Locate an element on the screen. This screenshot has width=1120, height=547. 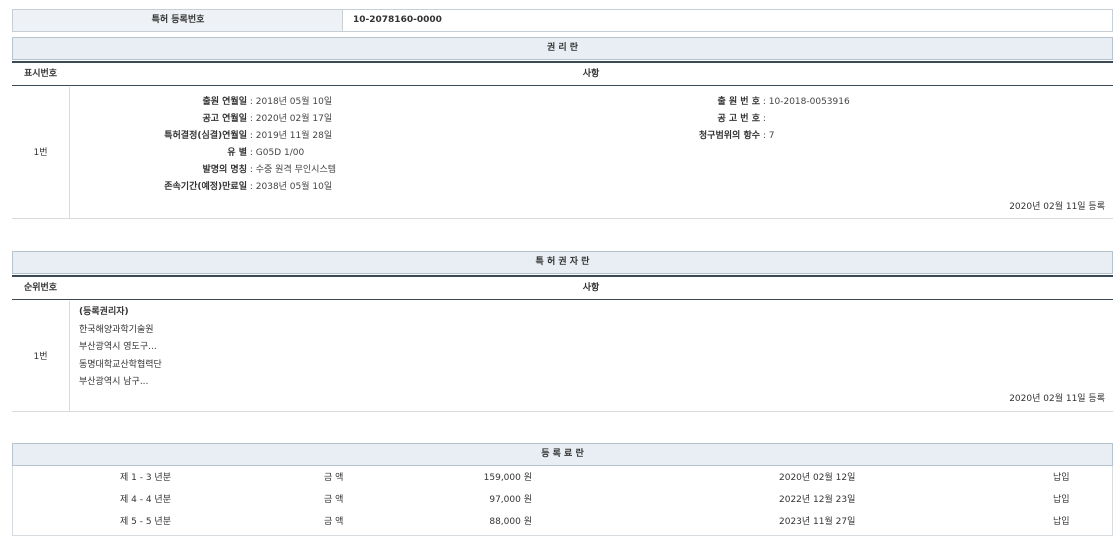
fee-date: 2022년 12월 23일 is located at coordinates (817, 500).